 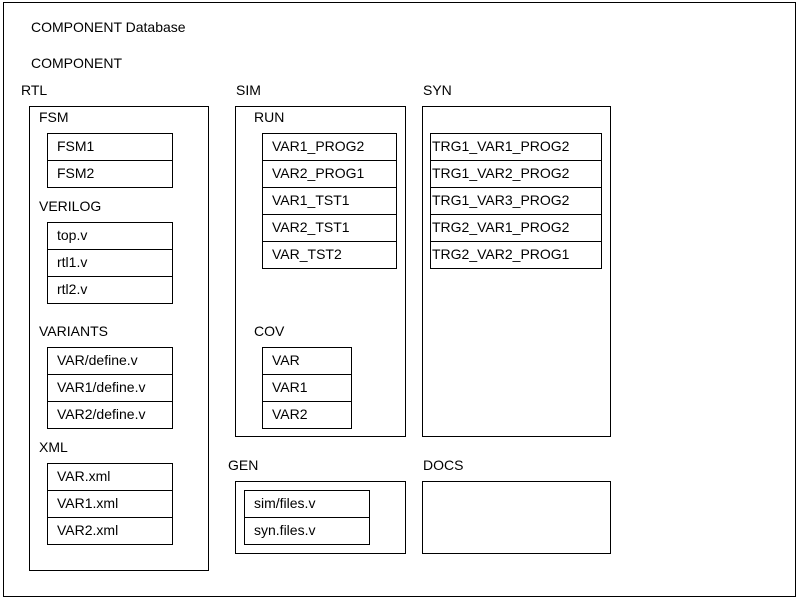 I want to click on list-item: TRG2_VAR1_PROG2, so click(x=516, y=227).